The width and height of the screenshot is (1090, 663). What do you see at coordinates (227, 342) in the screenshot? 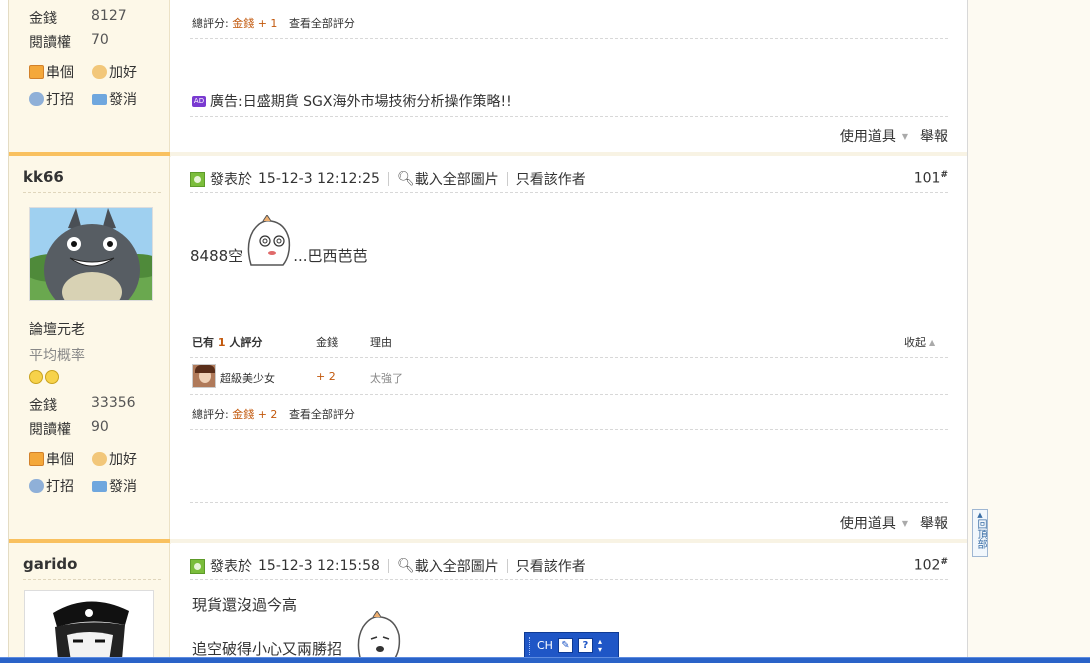
I see `rating-header: 已有 1 人評分` at bounding box center [227, 342].